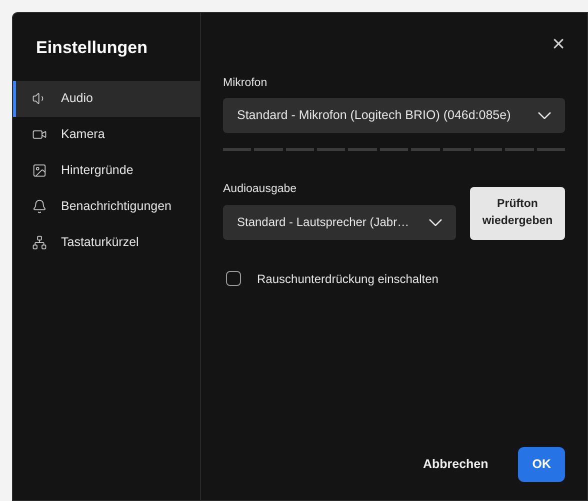 The image size is (588, 501). Describe the element at coordinates (394, 116) in the screenshot. I see `microphone-select: Standard - Mikrofon (Logitech BRIO) (046d:085e)` at that location.